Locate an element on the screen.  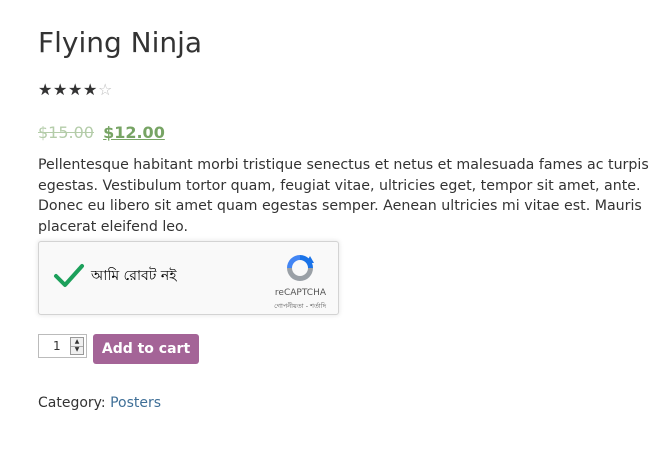
add-to-cart-button: Add to cart is located at coordinates (146, 349).